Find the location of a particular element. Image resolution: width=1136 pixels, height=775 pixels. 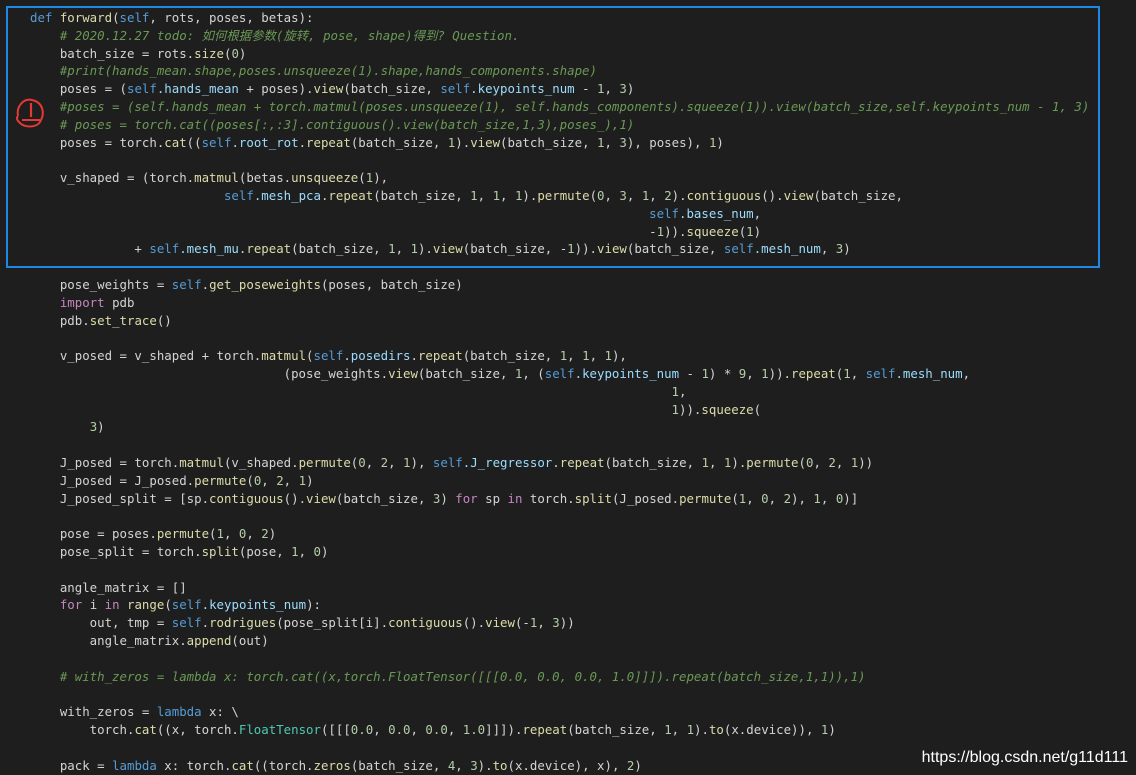

code-token: v_posed = v_shaped + torch. is located at coordinates (146, 356).